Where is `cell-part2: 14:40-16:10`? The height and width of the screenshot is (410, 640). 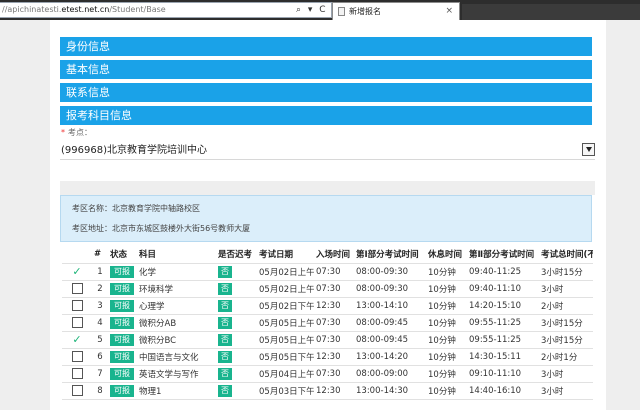
cell-part2: 14:40-16:10 is located at coordinates (503, 391).